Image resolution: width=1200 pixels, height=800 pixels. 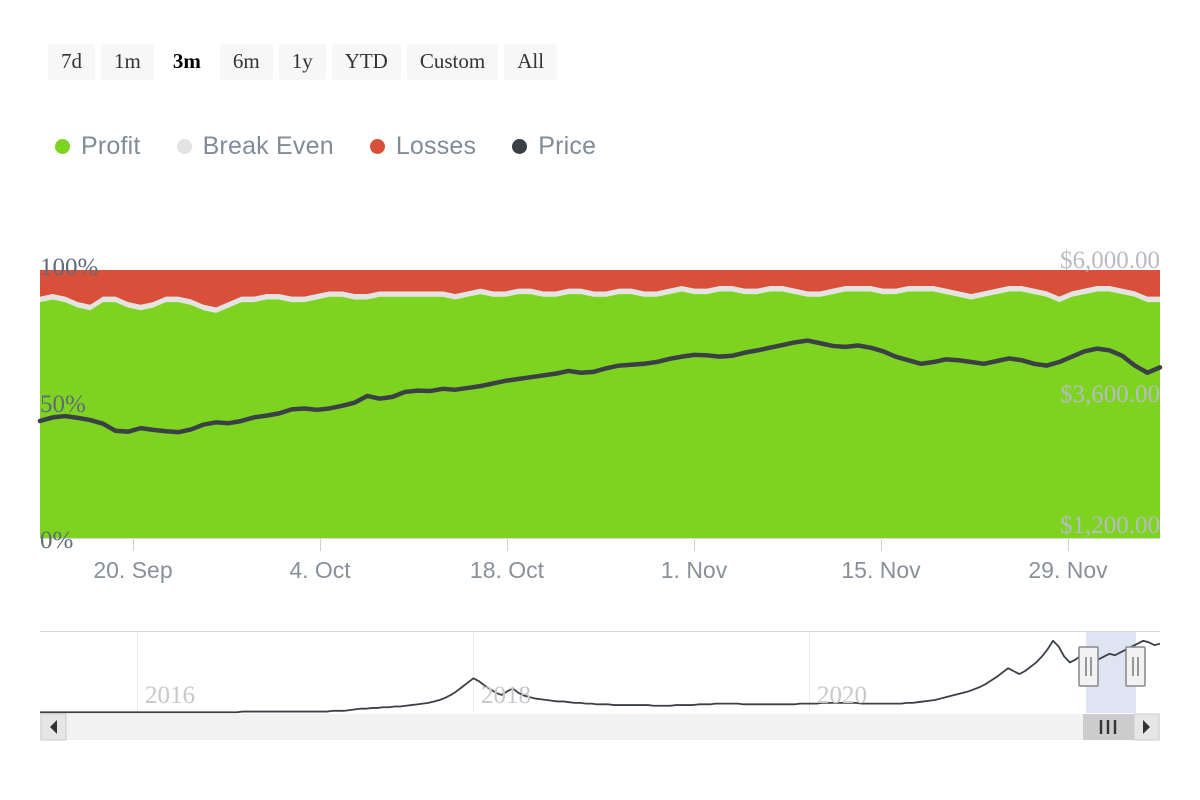 What do you see at coordinates (111, 146) in the screenshot?
I see `legend-label-profit: Profit` at bounding box center [111, 146].